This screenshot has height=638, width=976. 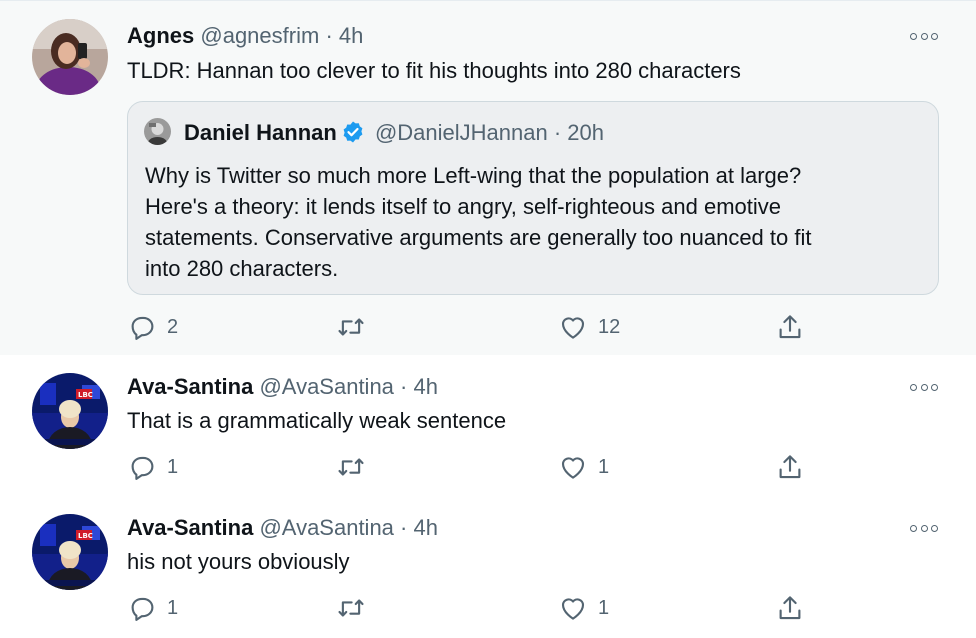 I want to click on like-button: 12, so click(x=589, y=327).